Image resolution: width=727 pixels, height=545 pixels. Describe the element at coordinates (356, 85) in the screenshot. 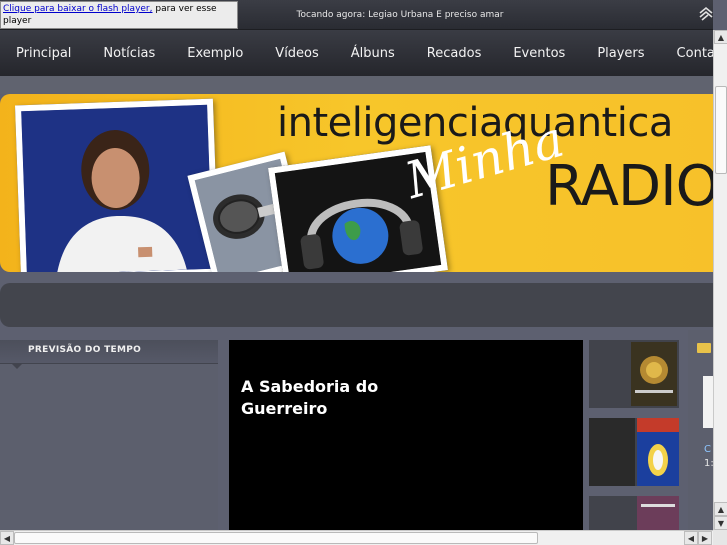

I see `nav-divider-strip` at that location.